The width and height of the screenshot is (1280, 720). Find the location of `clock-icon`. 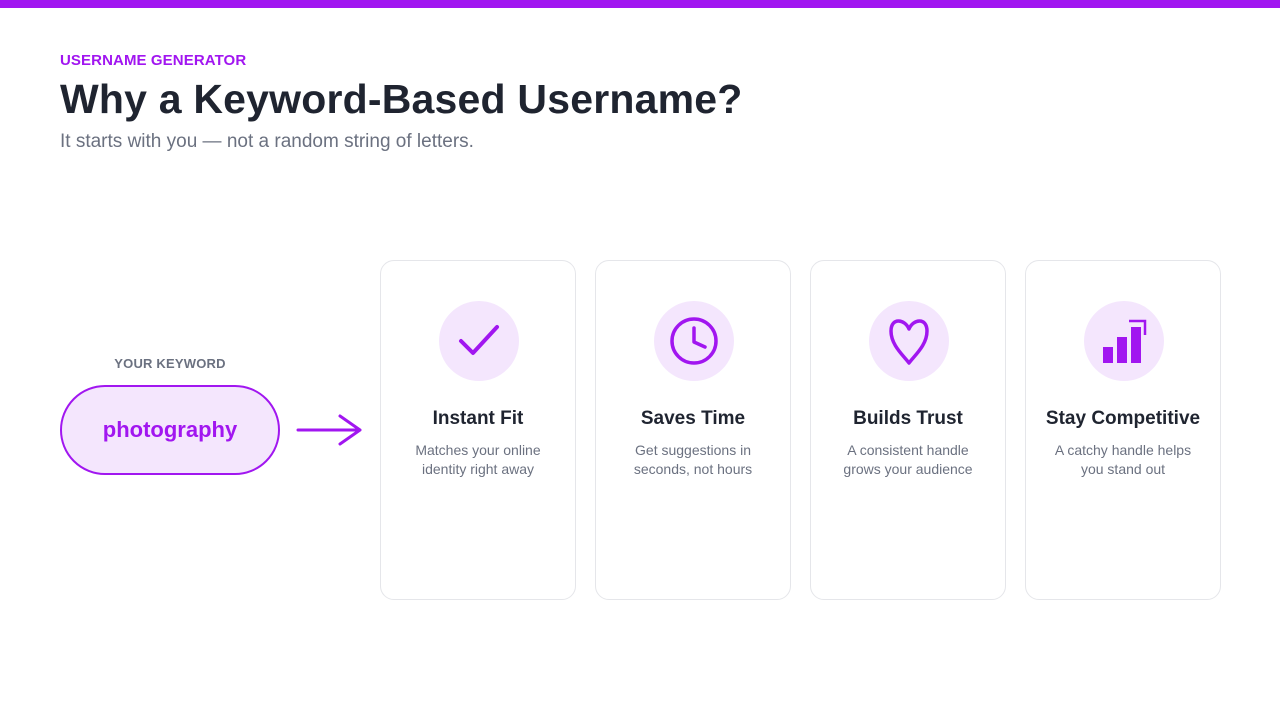

clock-icon is located at coordinates (694, 341).